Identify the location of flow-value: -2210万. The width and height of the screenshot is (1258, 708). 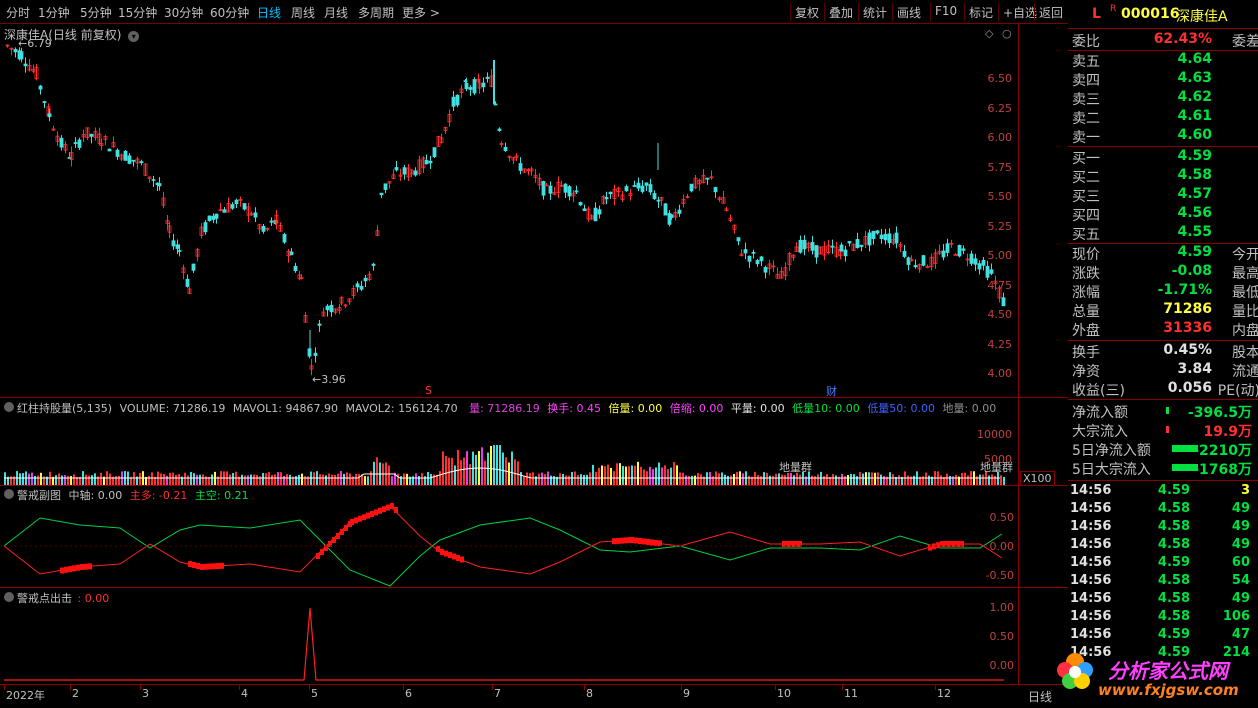
(1222, 451).